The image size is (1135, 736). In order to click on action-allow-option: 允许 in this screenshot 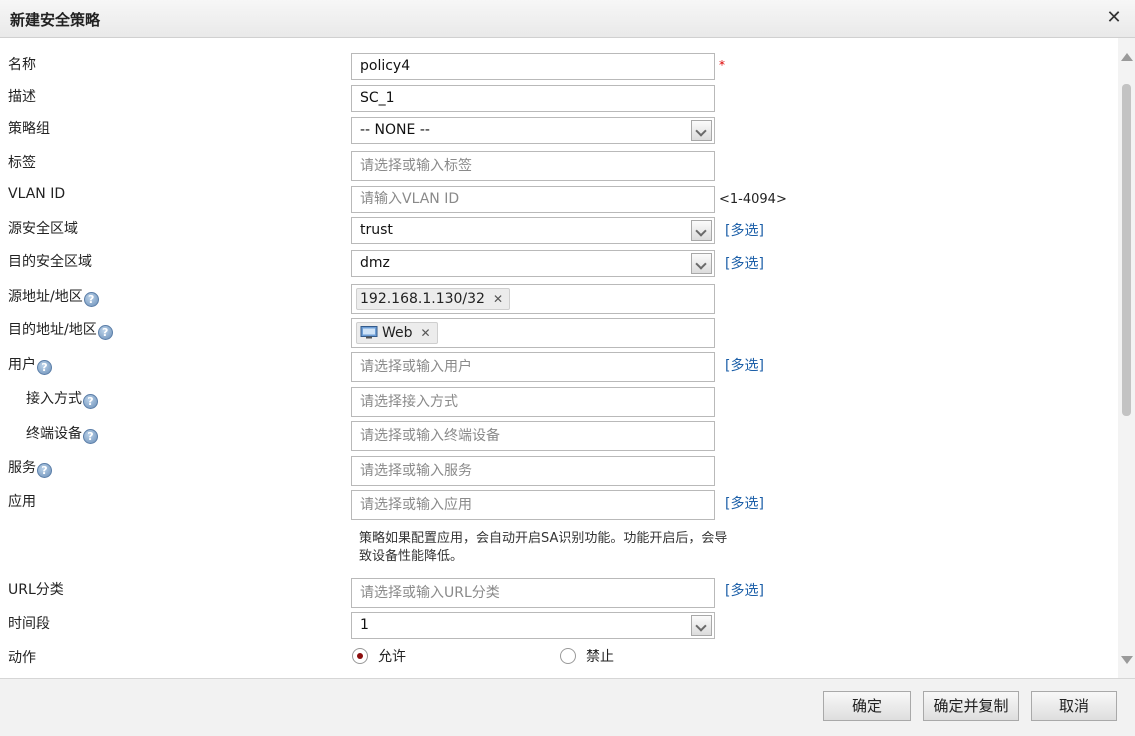, I will do `click(379, 655)`.